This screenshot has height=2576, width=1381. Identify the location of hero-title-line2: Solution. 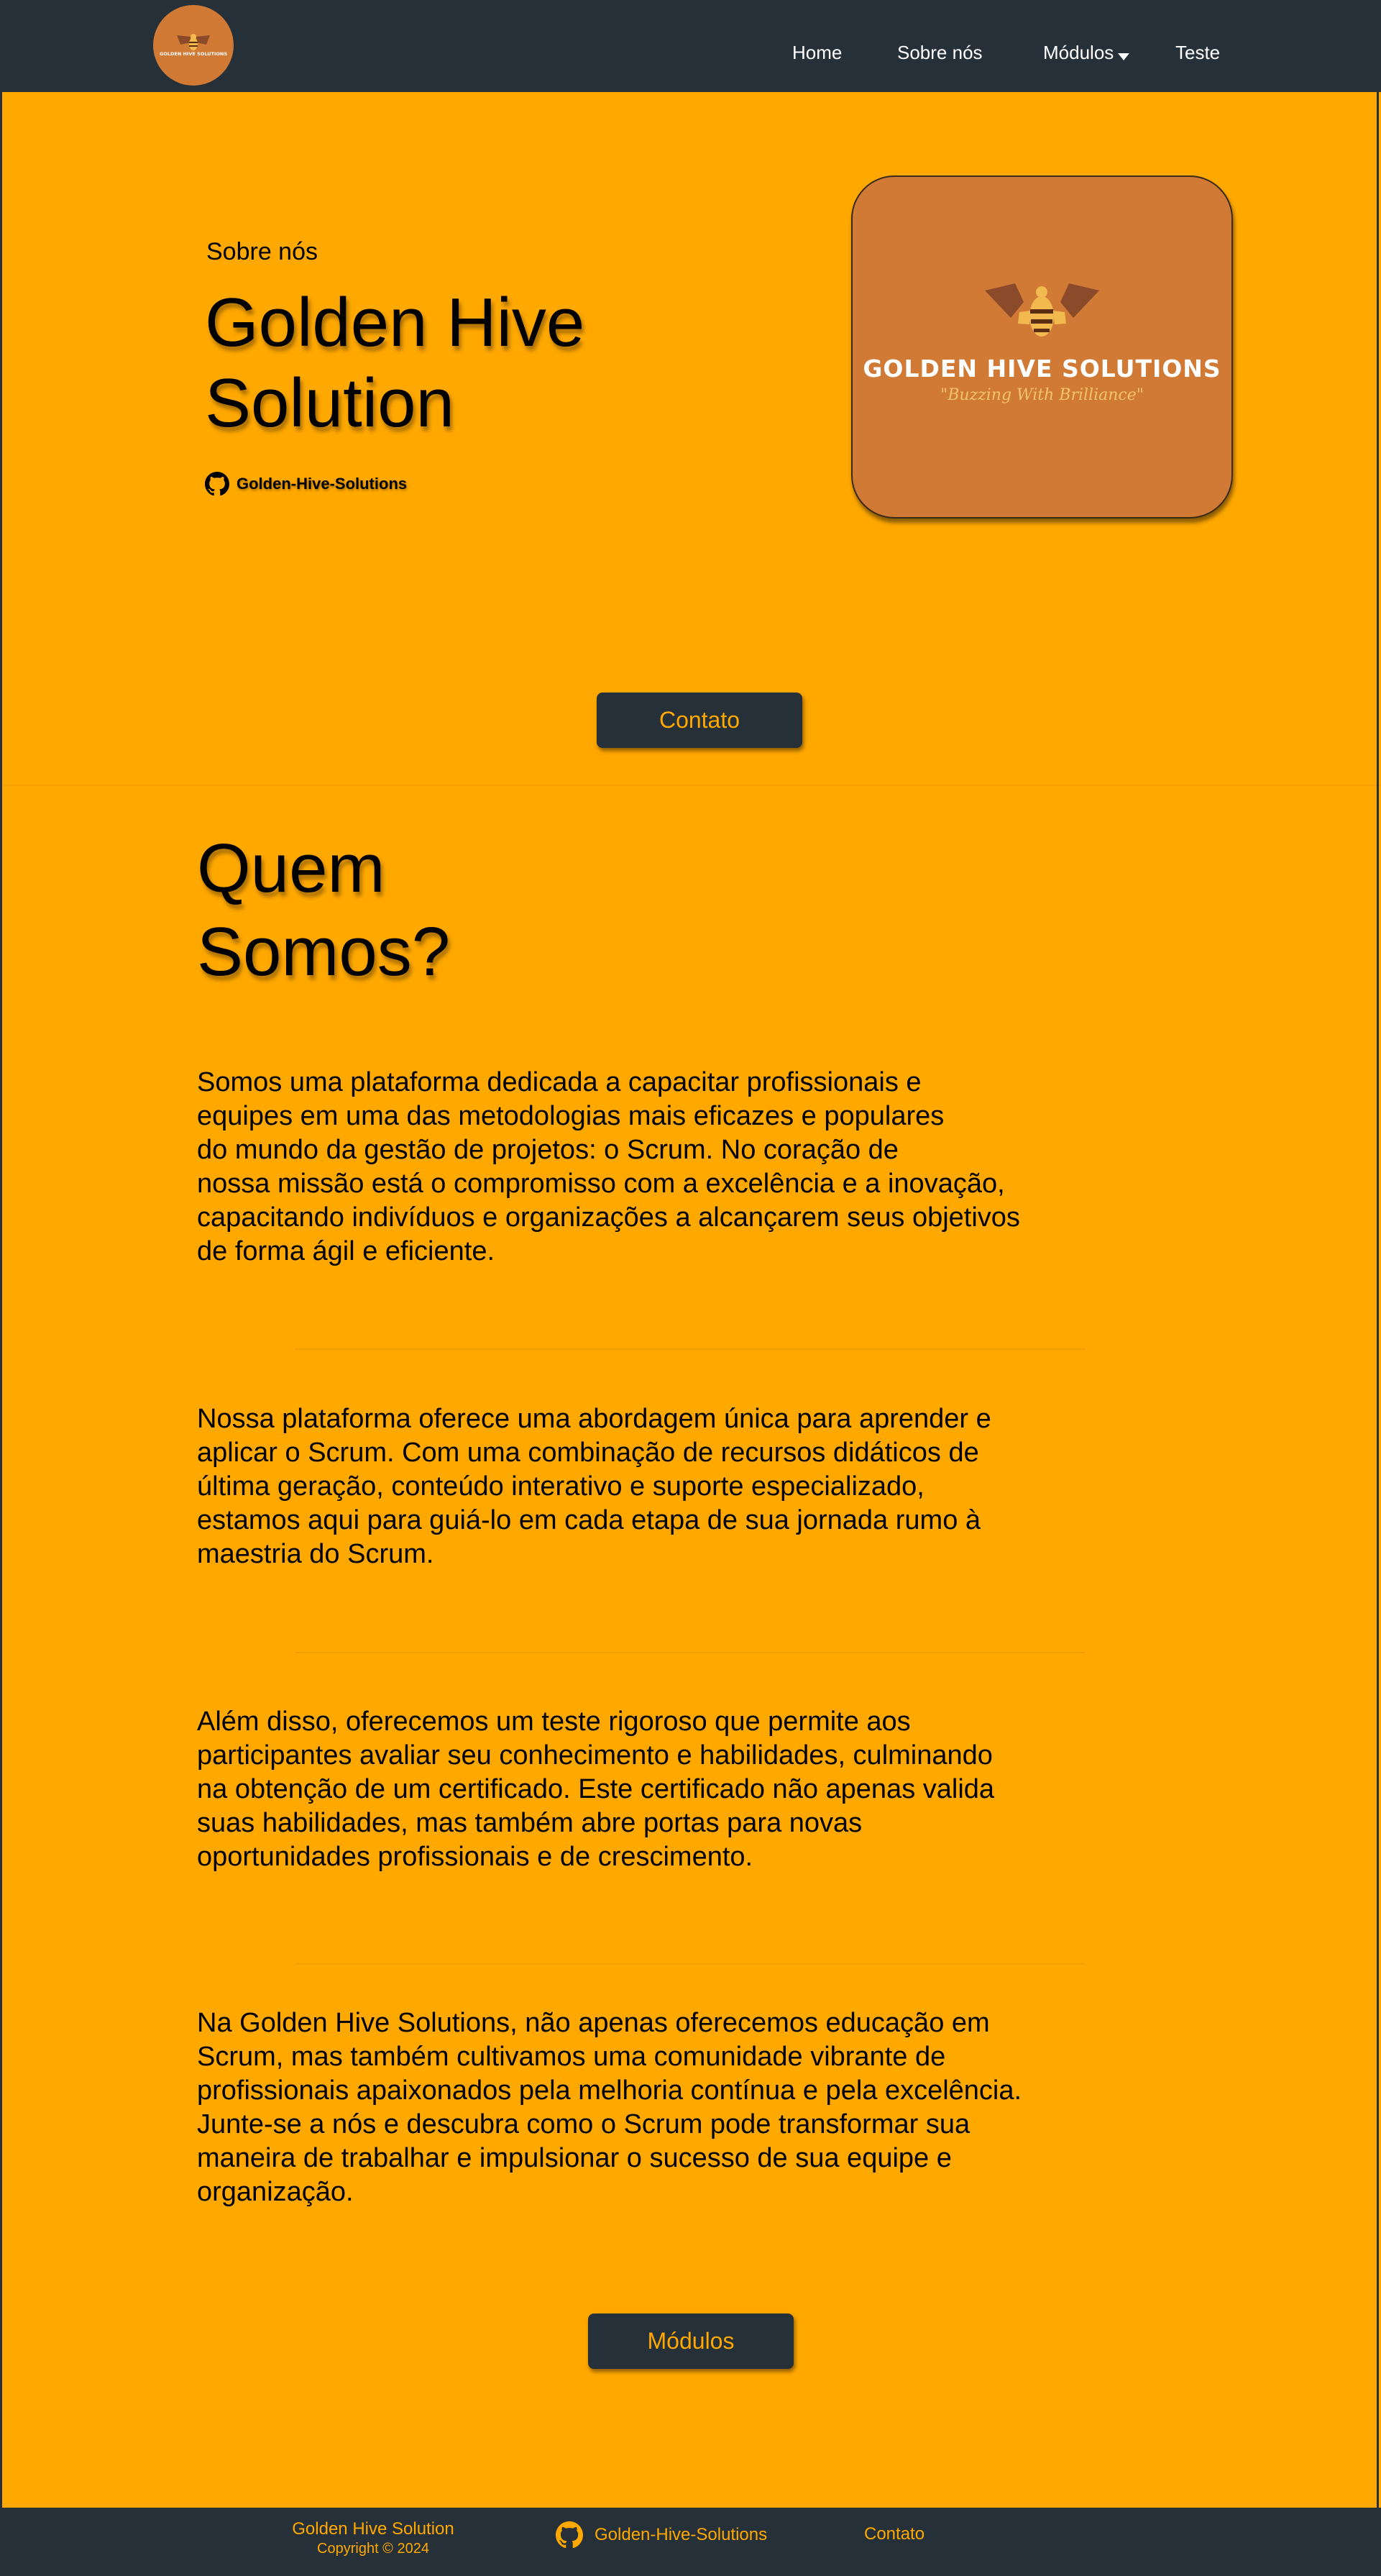
(329, 403).